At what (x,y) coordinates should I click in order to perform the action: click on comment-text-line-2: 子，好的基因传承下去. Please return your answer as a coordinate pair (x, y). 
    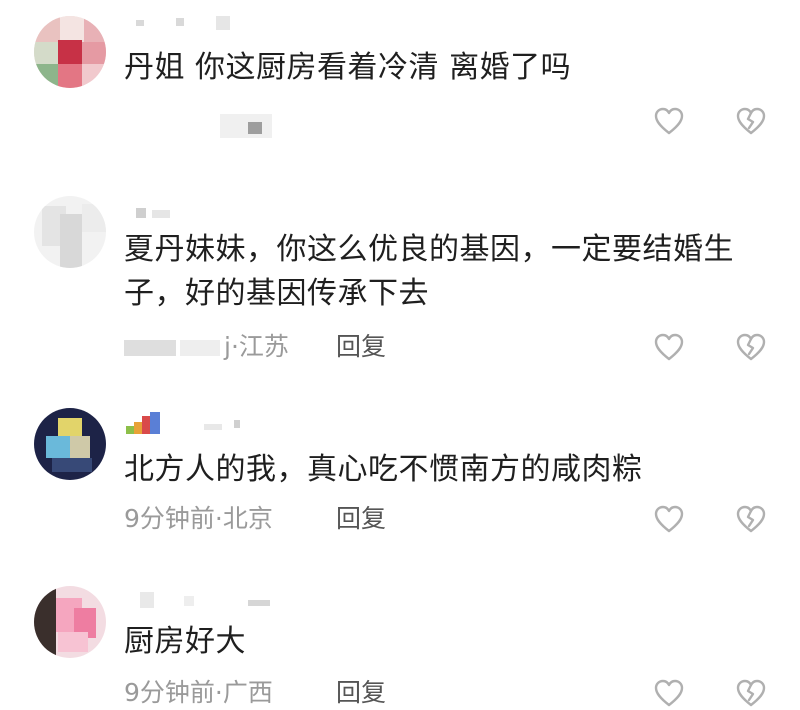
    Looking at the image, I should click on (276, 293).